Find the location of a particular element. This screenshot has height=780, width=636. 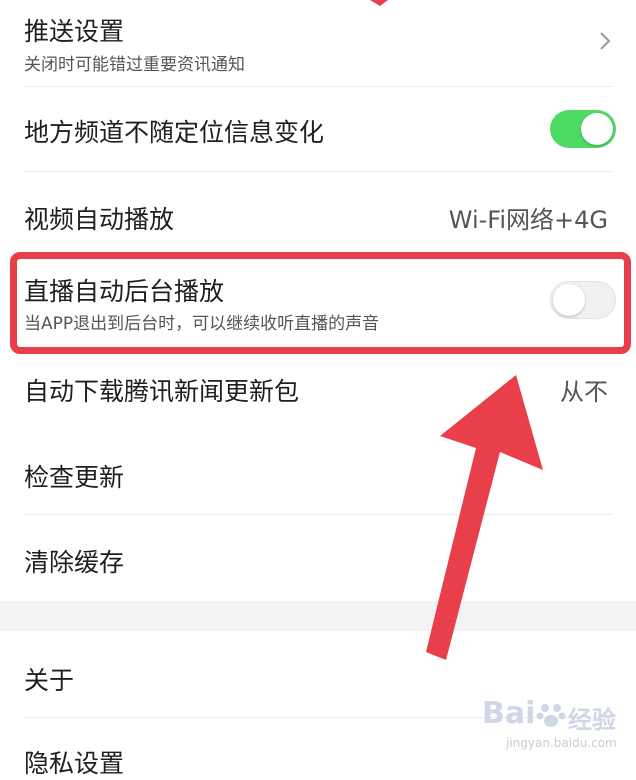

toggle-knob is located at coordinates (597, 129).